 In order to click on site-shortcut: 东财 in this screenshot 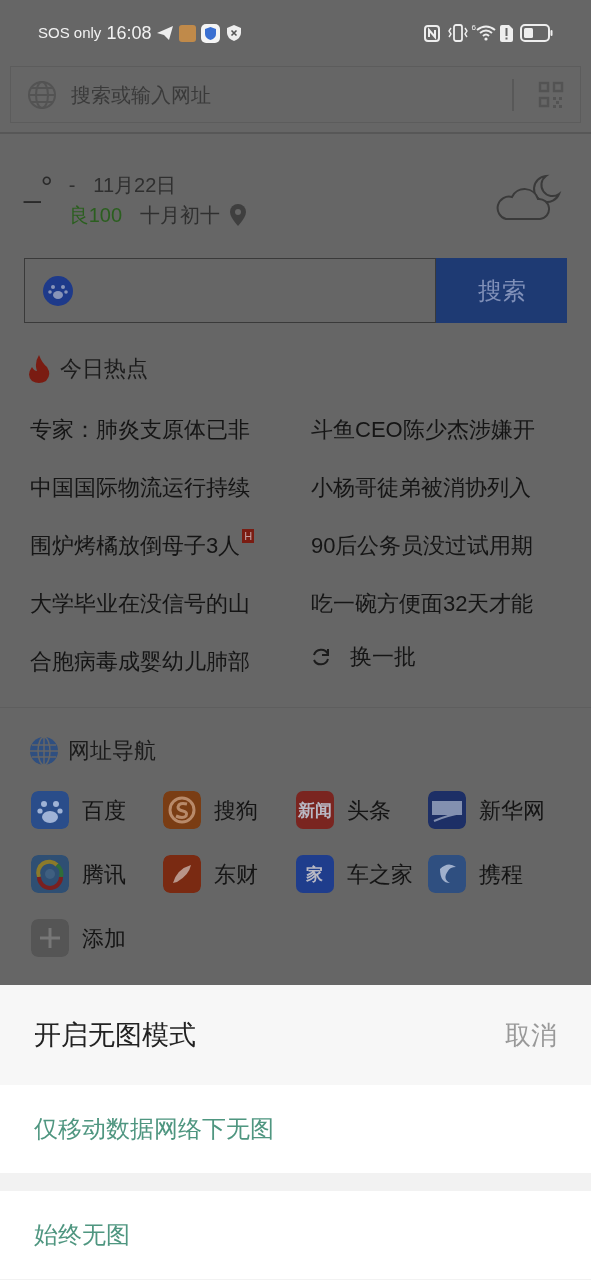, I will do `click(229, 874)`.